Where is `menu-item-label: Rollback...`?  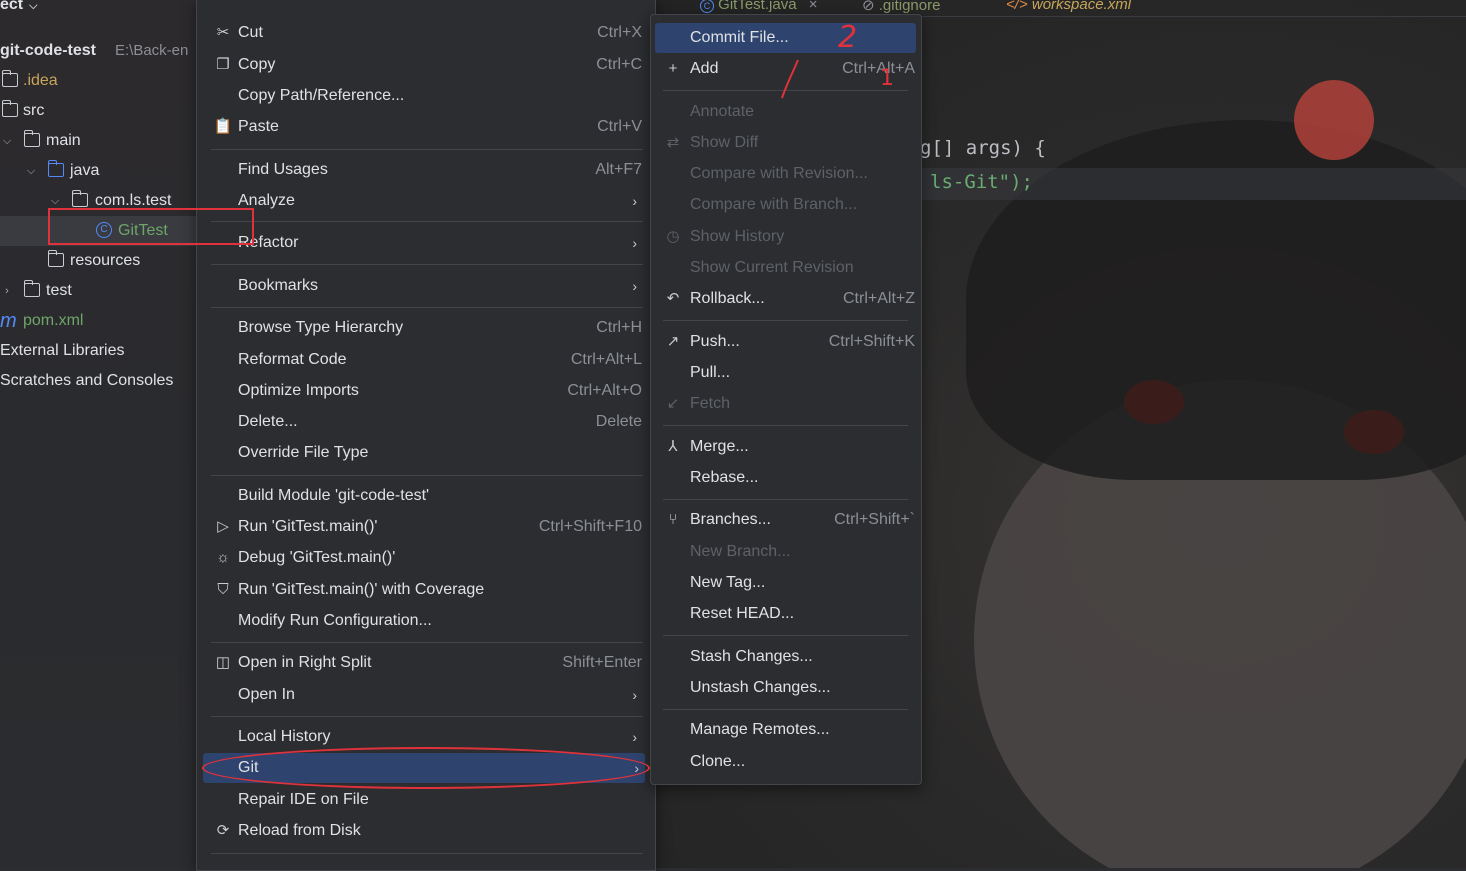
menu-item-label: Rollback... is located at coordinates (727, 298).